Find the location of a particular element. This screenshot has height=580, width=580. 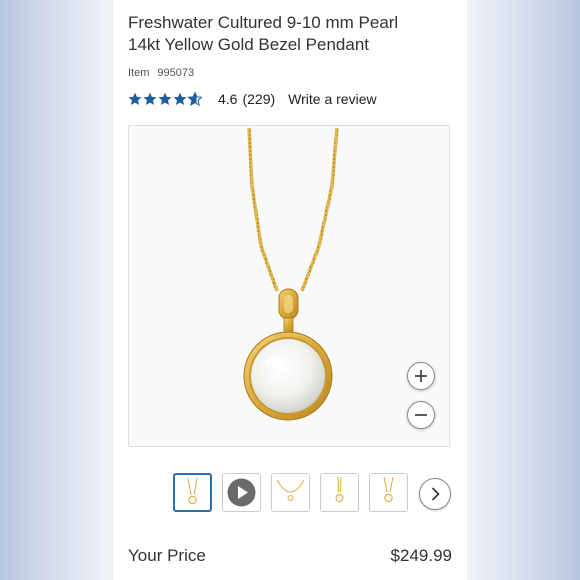

price-value: $249.99 is located at coordinates (421, 555).